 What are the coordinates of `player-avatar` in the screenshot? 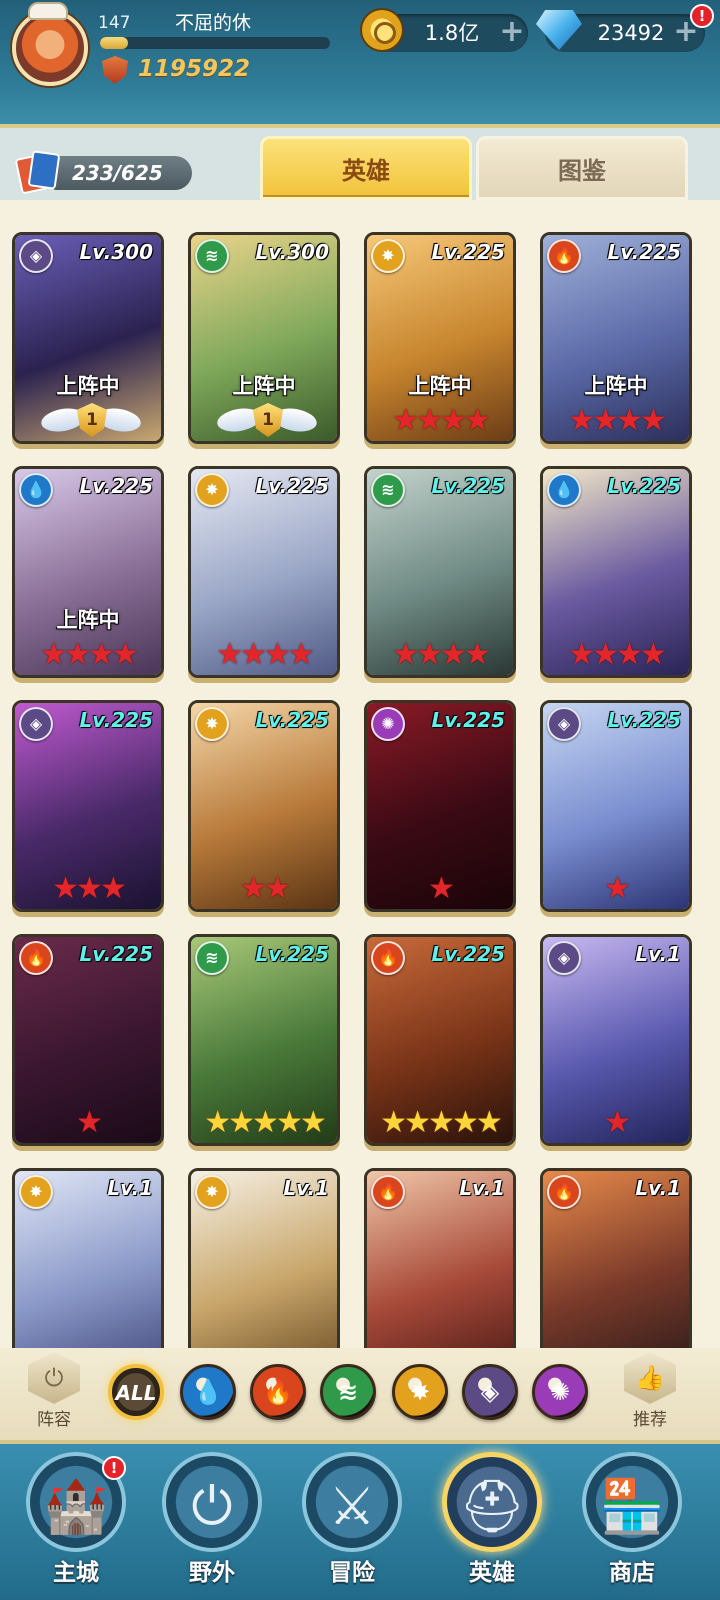 It's located at (50, 48).